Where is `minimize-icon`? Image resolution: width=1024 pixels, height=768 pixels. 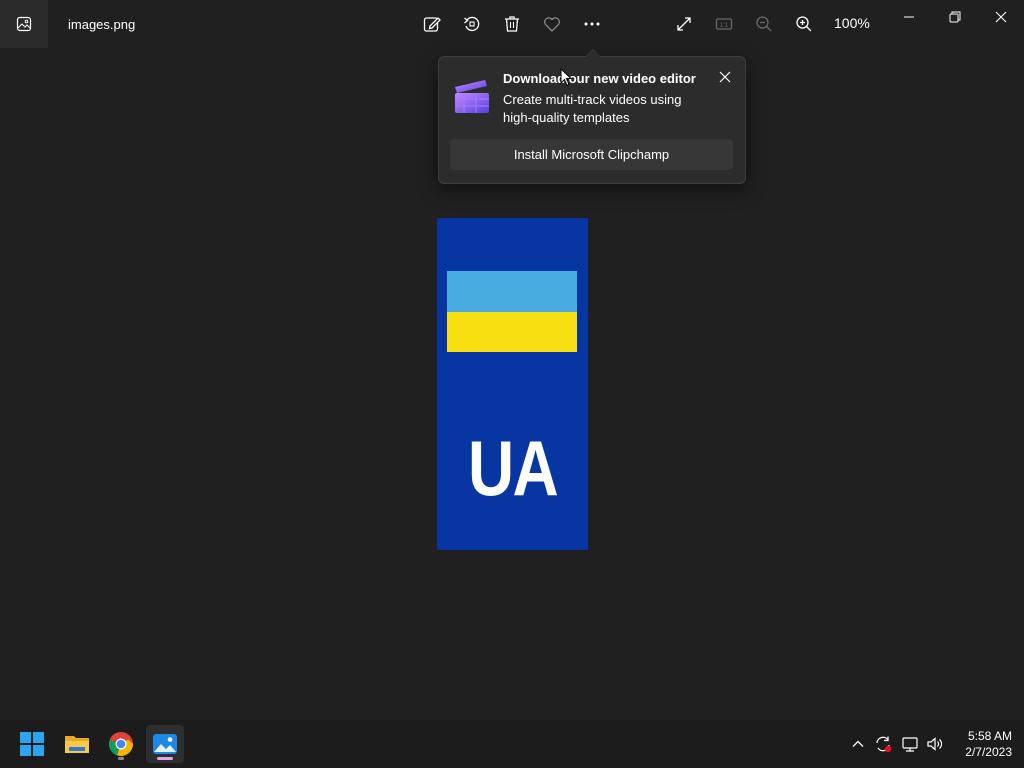 minimize-icon is located at coordinates (909, 17).